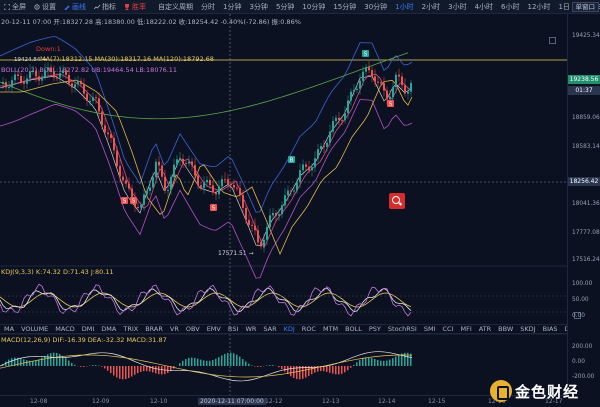  I want to click on period-tab: 1小时, so click(404, 7).